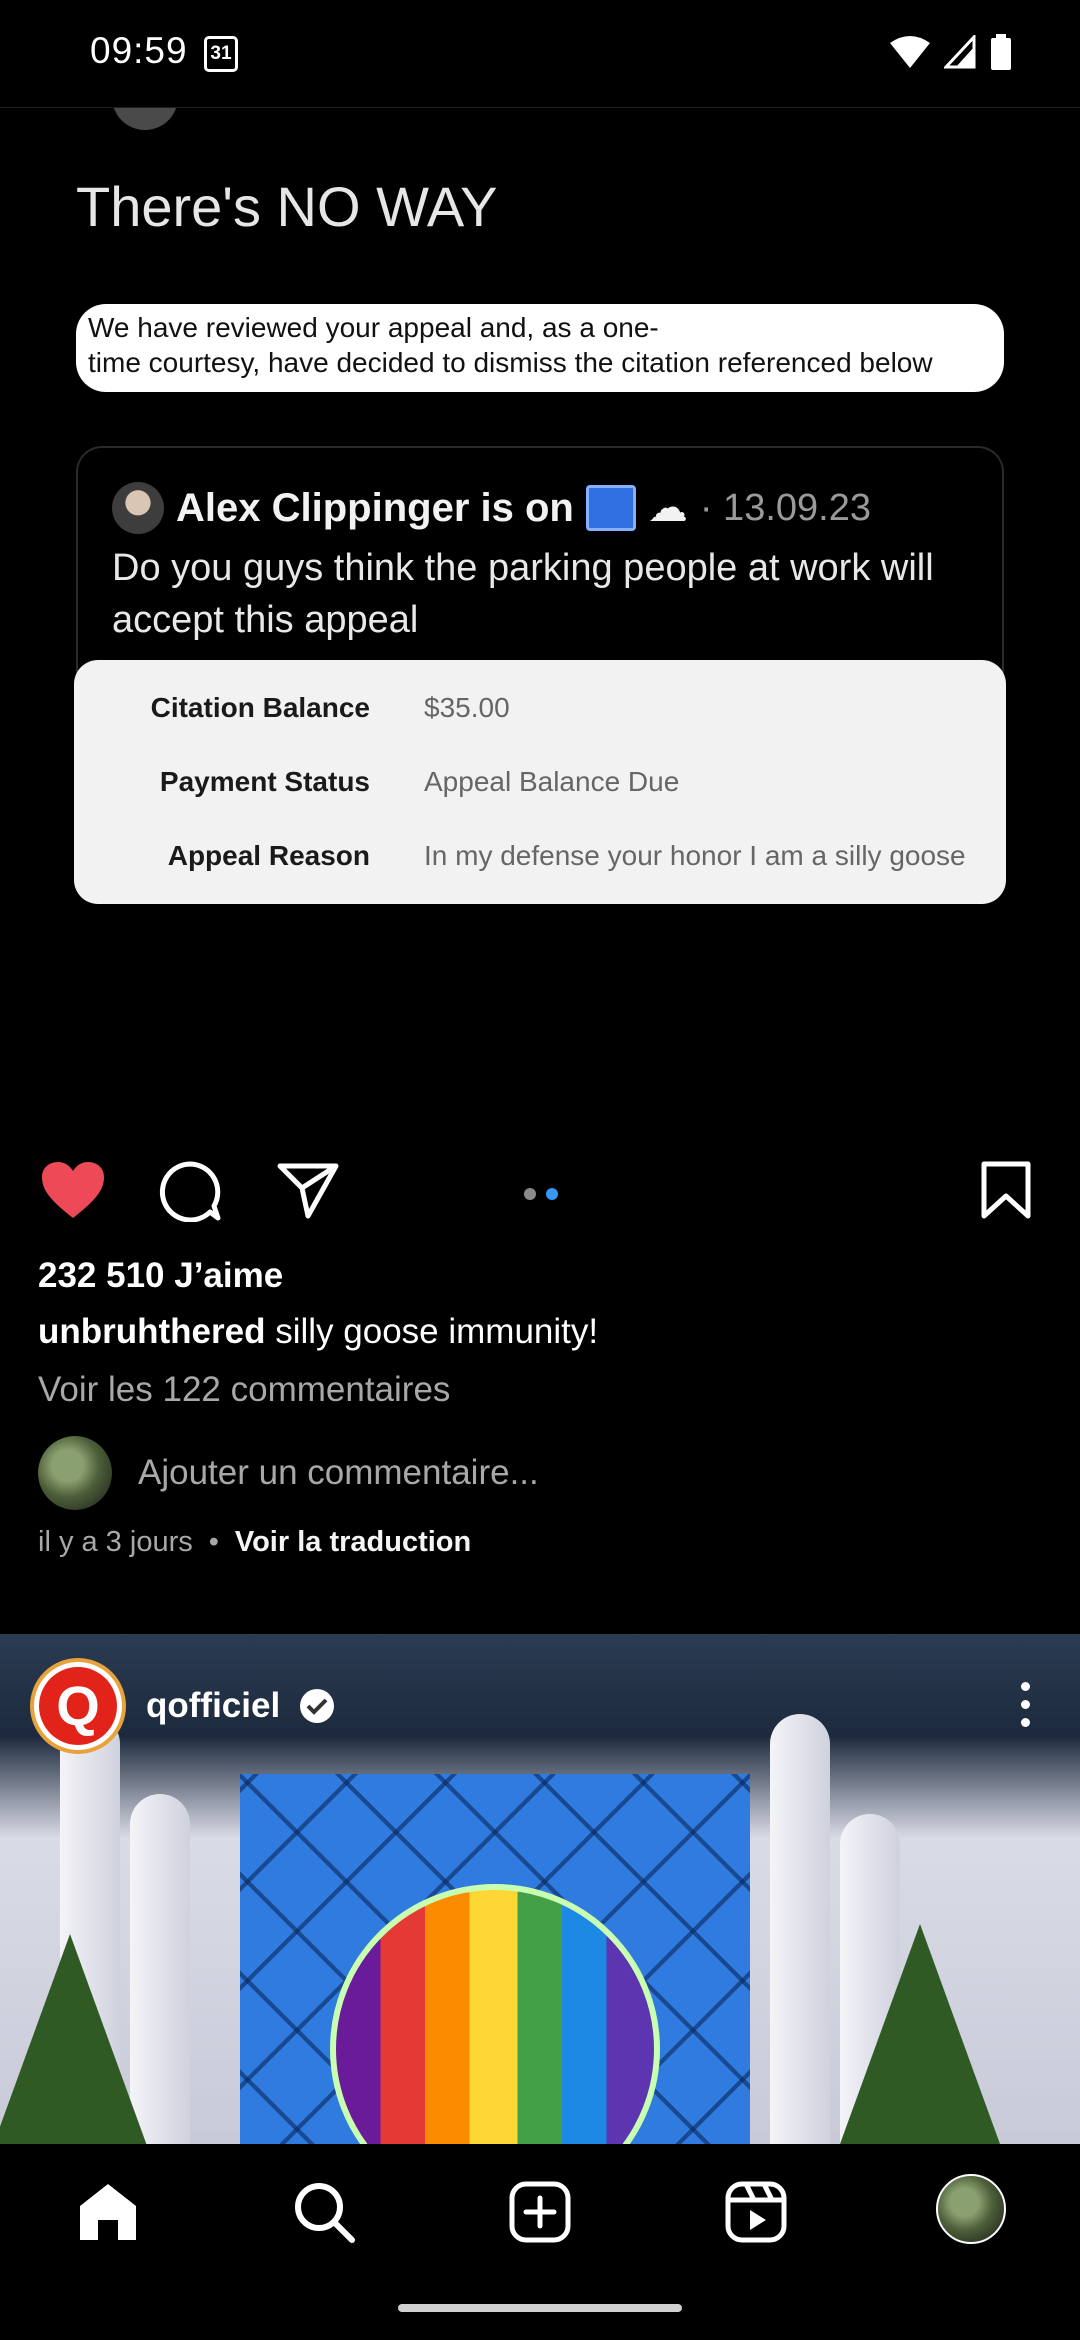 This screenshot has width=1080, height=2340. What do you see at coordinates (324, 2212) in the screenshot?
I see `search-icon` at bounding box center [324, 2212].